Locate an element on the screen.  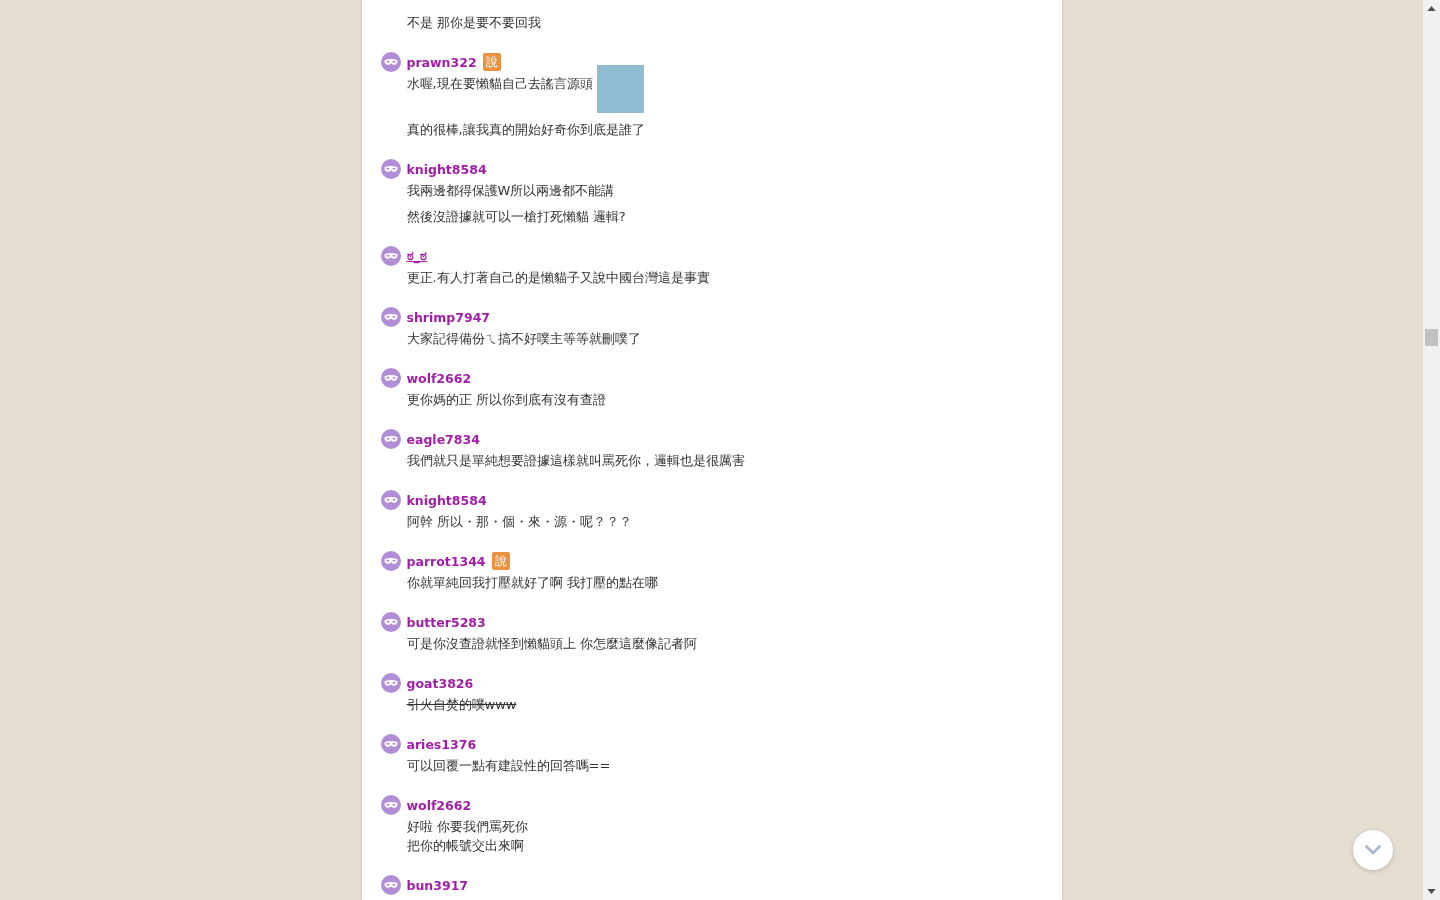
comment-text: 你就單純回我打壓就好了啊 我打壓的點在哪 is located at coordinates (532, 583).